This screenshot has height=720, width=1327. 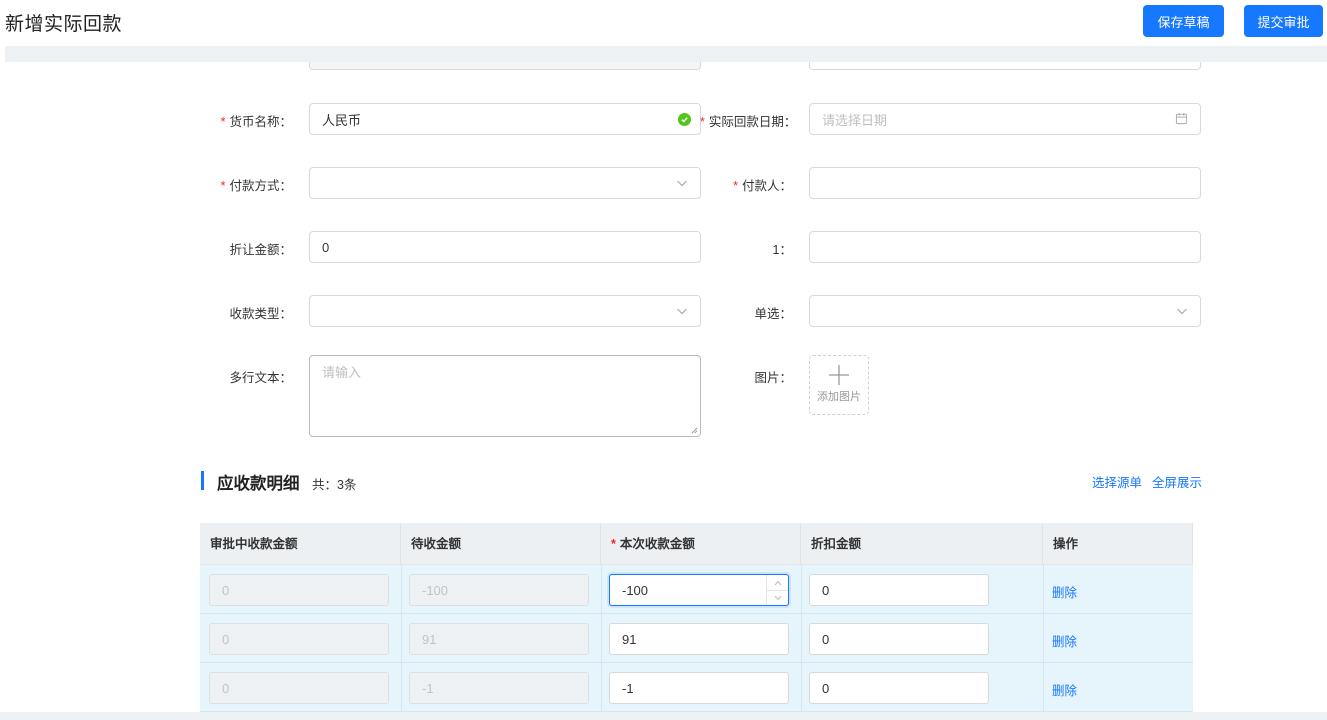 What do you see at coordinates (762, 186) in the screenshot?
I see `payer-label: * 付款人：` at bounding box center [762, 186].